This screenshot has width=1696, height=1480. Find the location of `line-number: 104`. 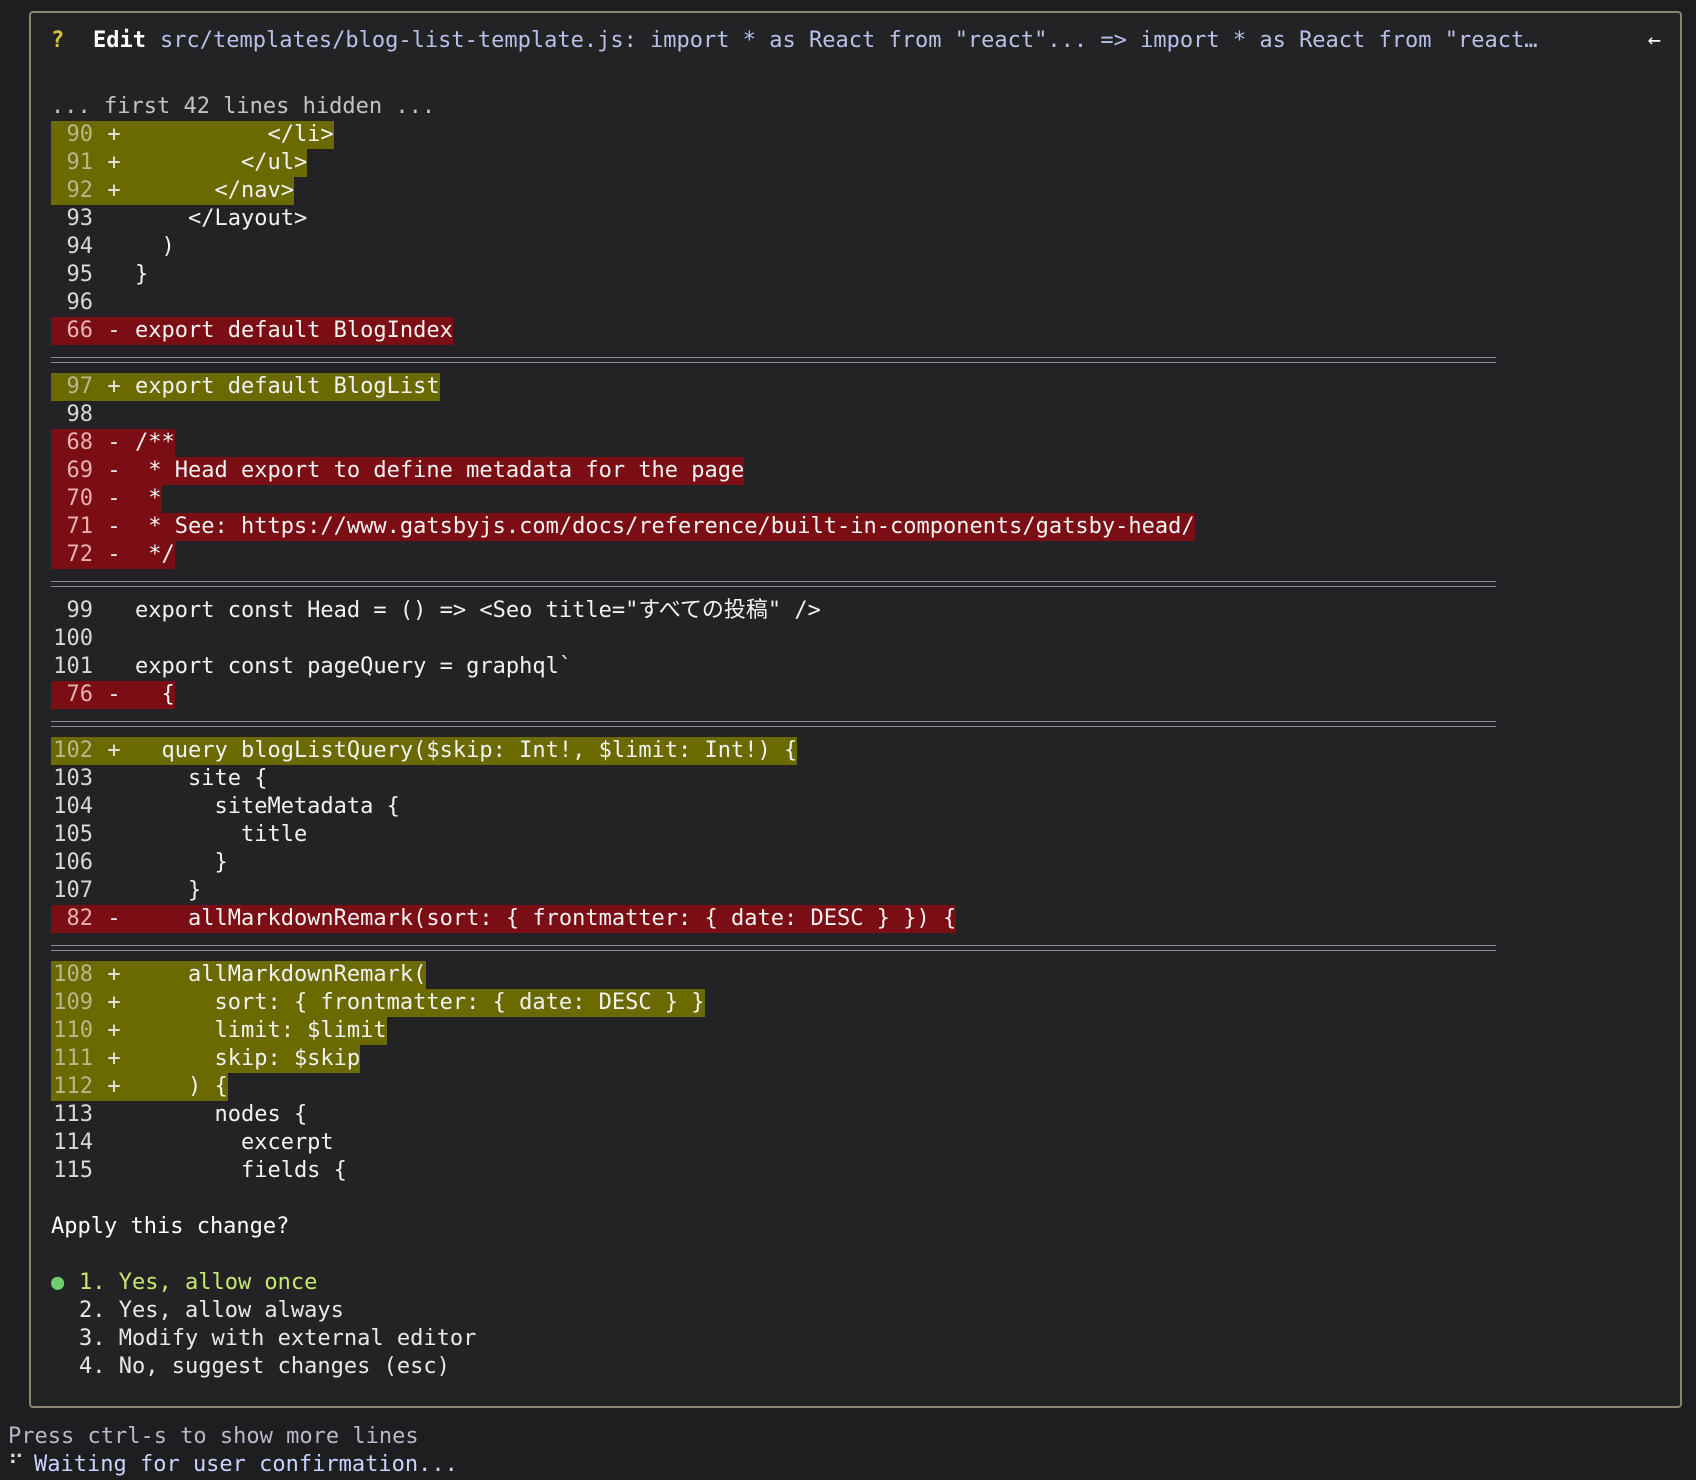

line-number: 104 is located at coordinates (73, 806).